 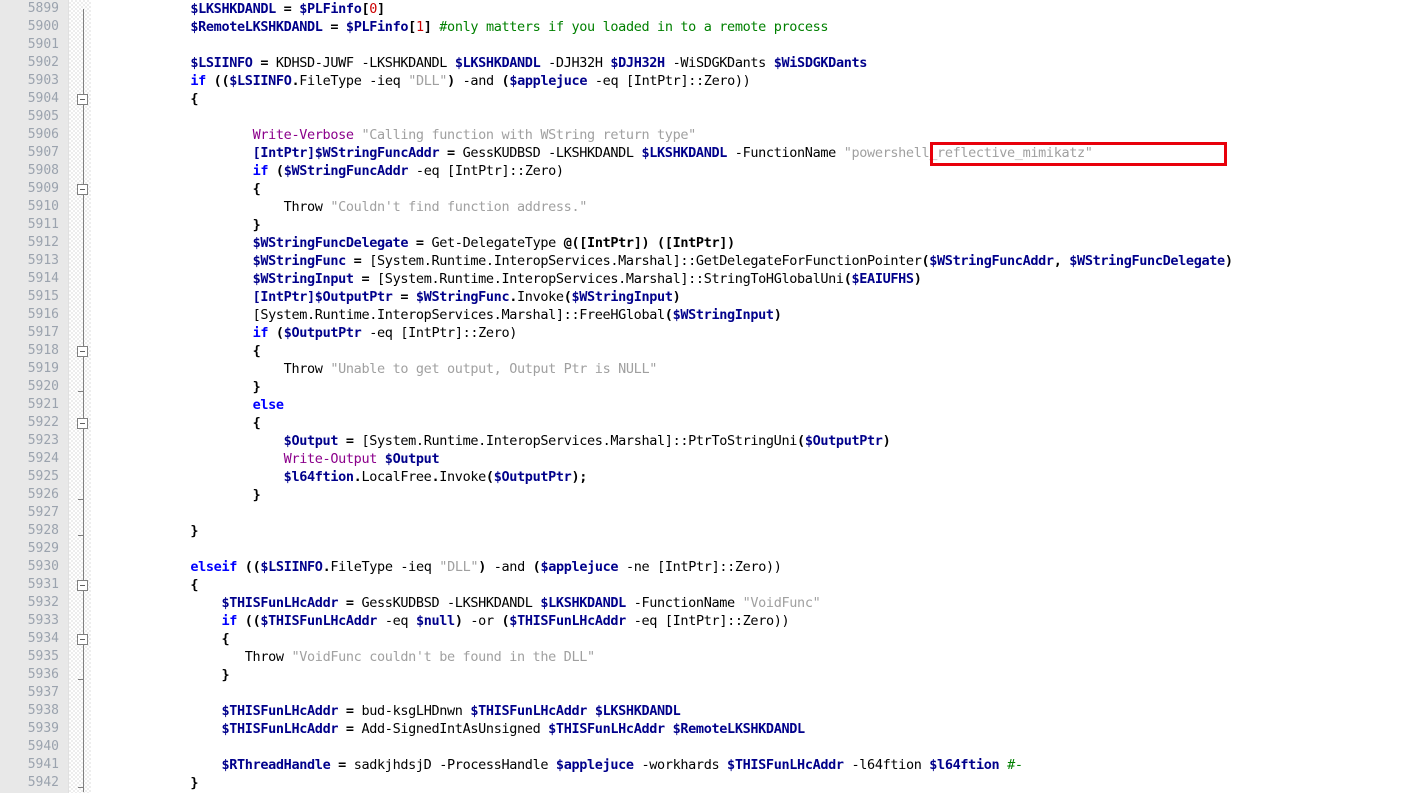 I want to click on token-op: }, so click(x=256, y=225).